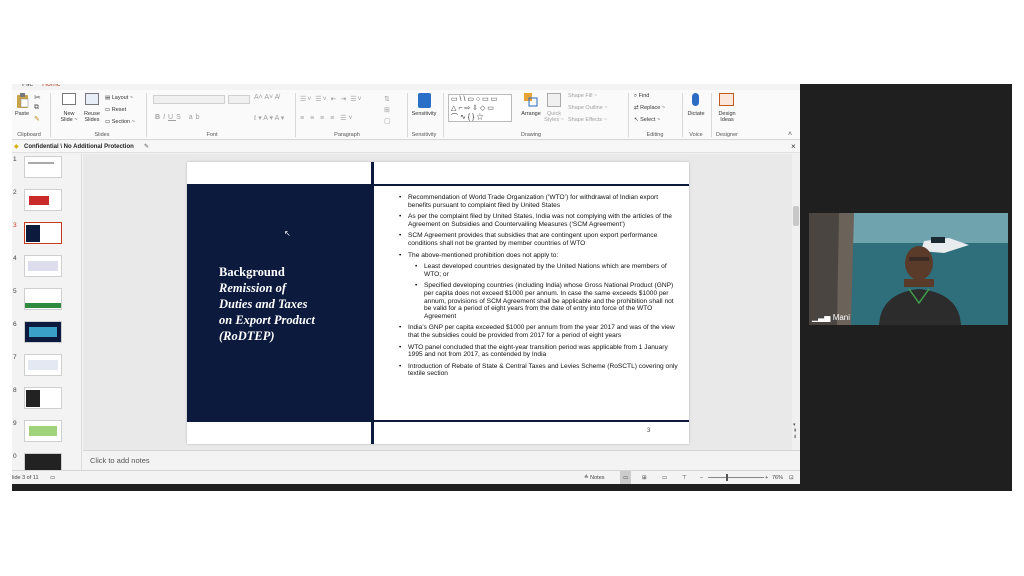  I want to click on font-grow-icon: A˄ A˅ A̸, so click(266, 97).